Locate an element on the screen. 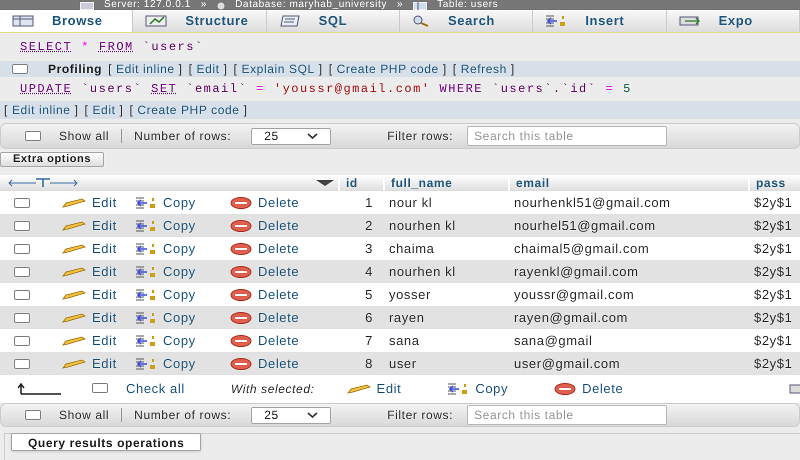 This screenshot has width=800, height=460. structure-icon is located at coordinates (156, 21).